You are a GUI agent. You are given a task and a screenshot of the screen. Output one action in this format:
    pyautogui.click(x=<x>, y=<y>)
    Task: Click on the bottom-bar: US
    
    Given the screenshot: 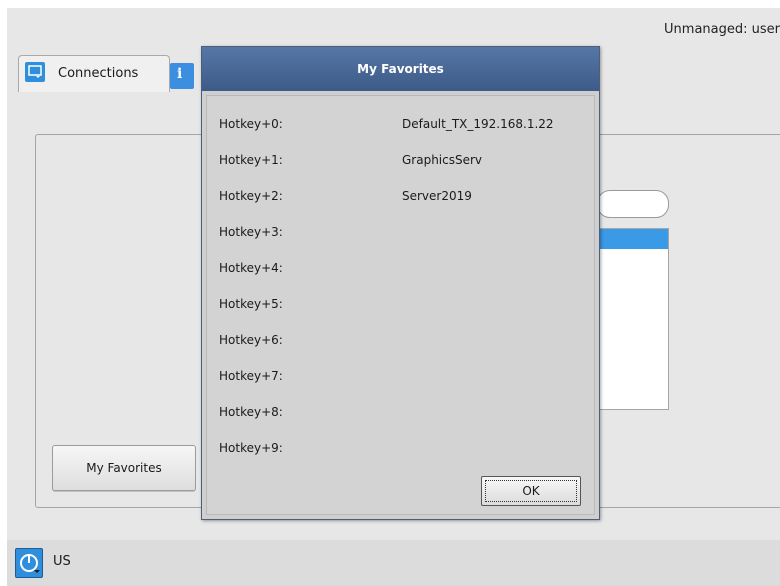 What is the action you would take?
    pyautogui.click(x=393, y=563)
    